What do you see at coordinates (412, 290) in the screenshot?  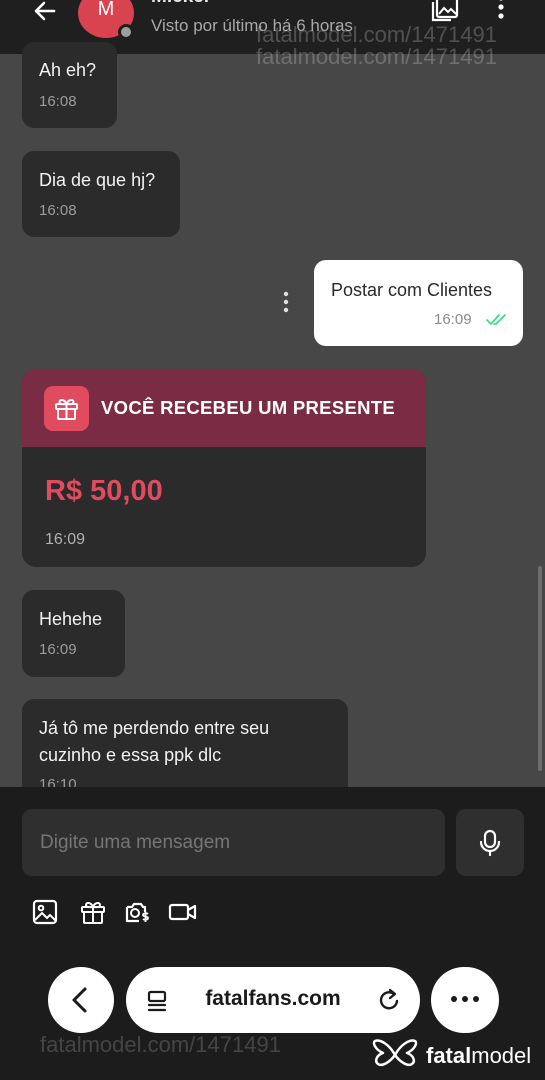 I see `message-text: Postar com Clientes` at bounding box center [412, 290].